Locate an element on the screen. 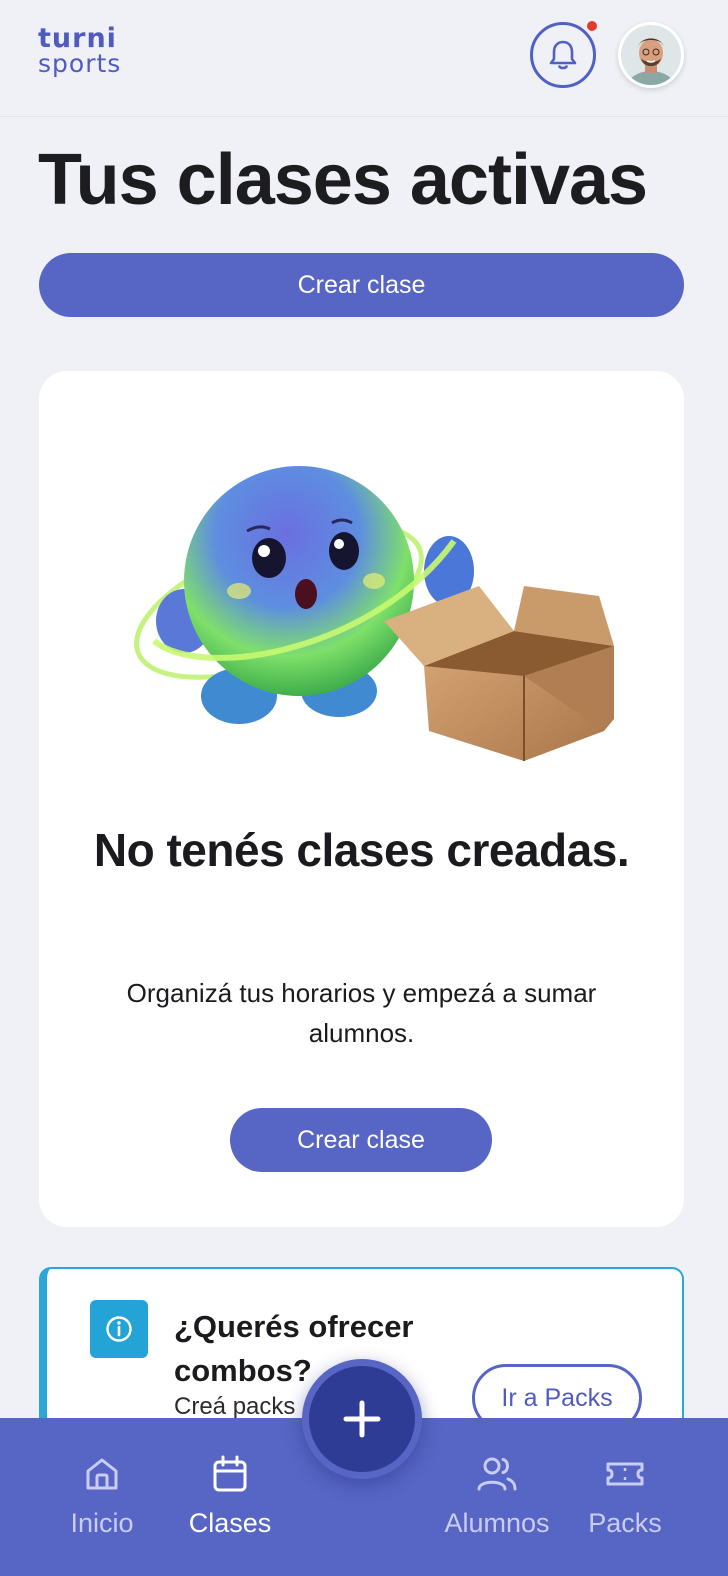  home-icon is located at coordinates (102, 1474).